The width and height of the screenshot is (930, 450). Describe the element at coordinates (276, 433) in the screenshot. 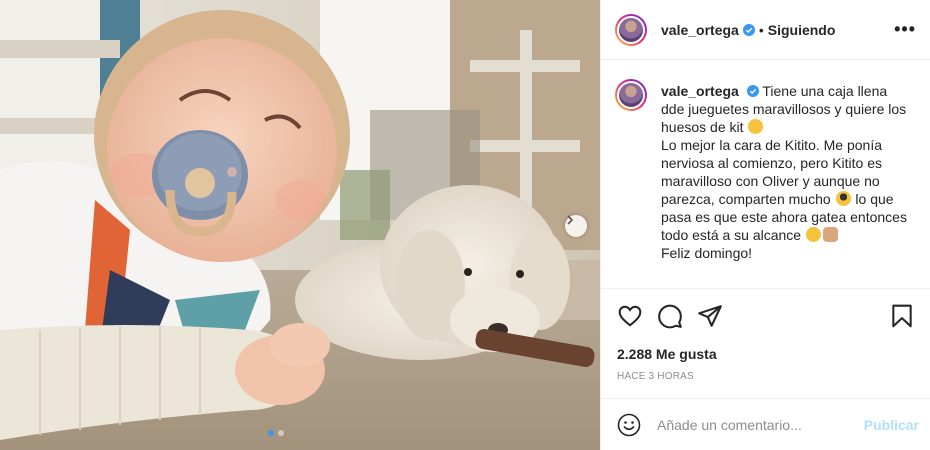

I see `carousel-indicator` at that location.